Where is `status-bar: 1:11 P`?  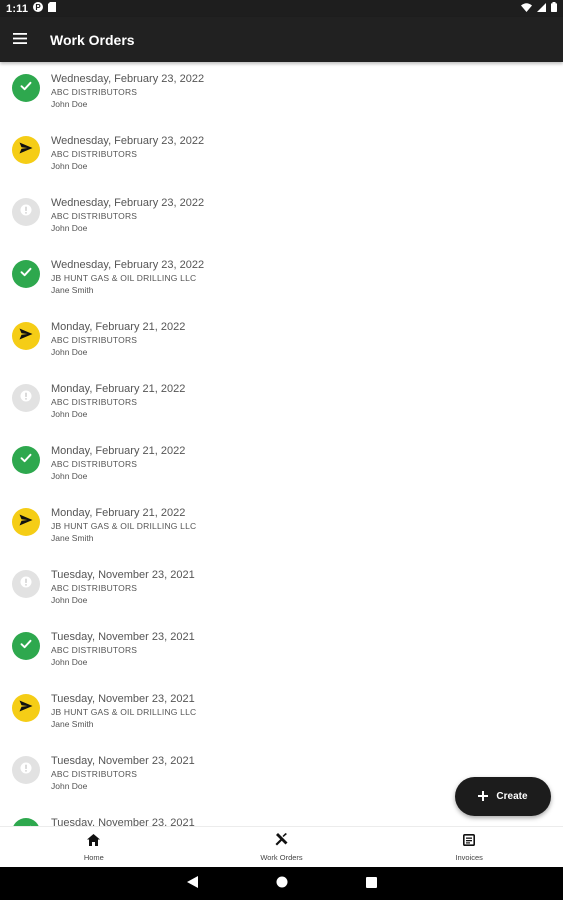 status-bar: 1:11 P is located at coordinates (281, 8).